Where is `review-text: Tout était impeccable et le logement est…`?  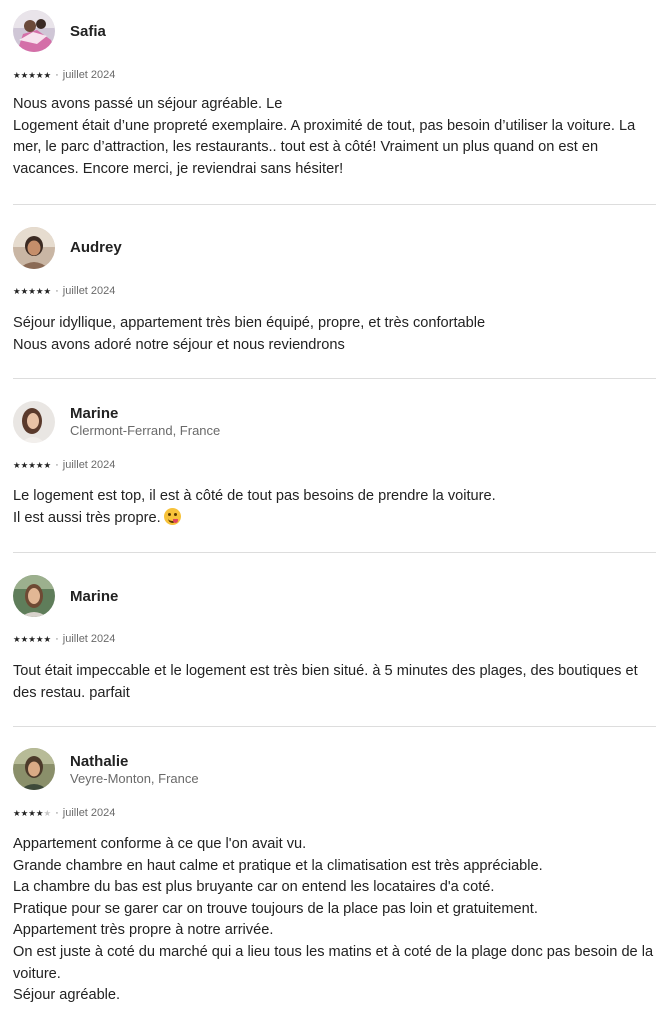
review-text: Tout était impeccable et le logement est… is located at coordinates (337, 682).